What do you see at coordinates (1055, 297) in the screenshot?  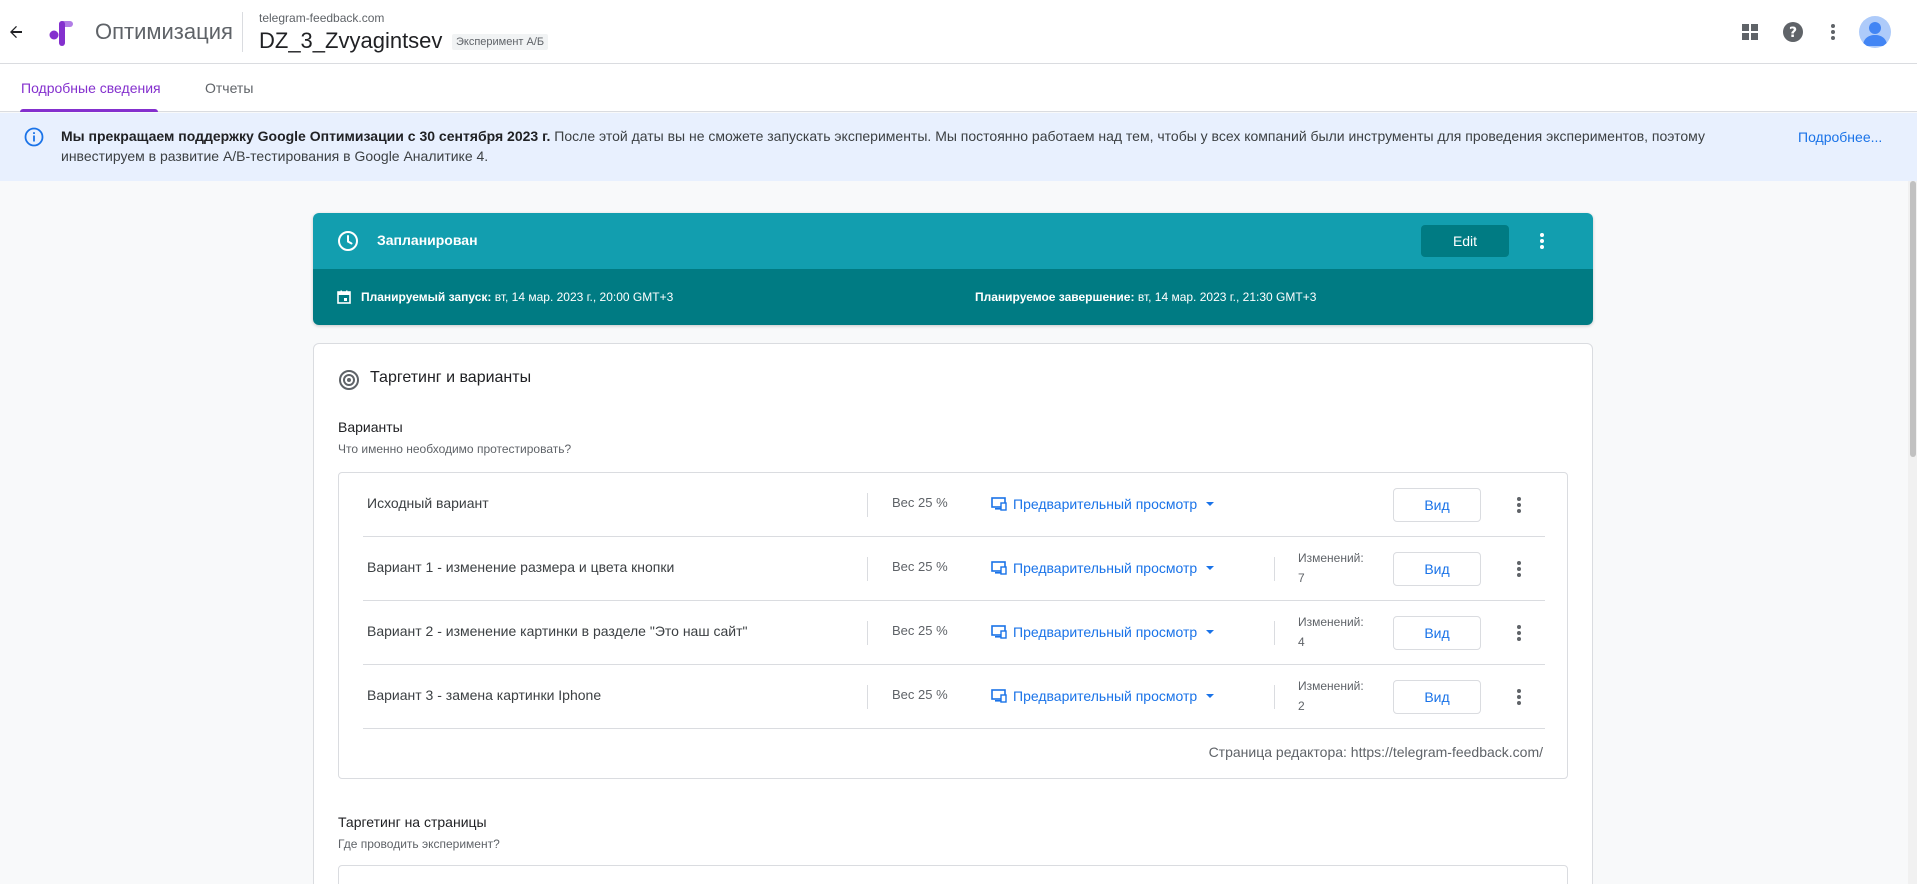 I see `scheduled-end-label: Планируемое завершение:` at bounding box center [1055, 297].